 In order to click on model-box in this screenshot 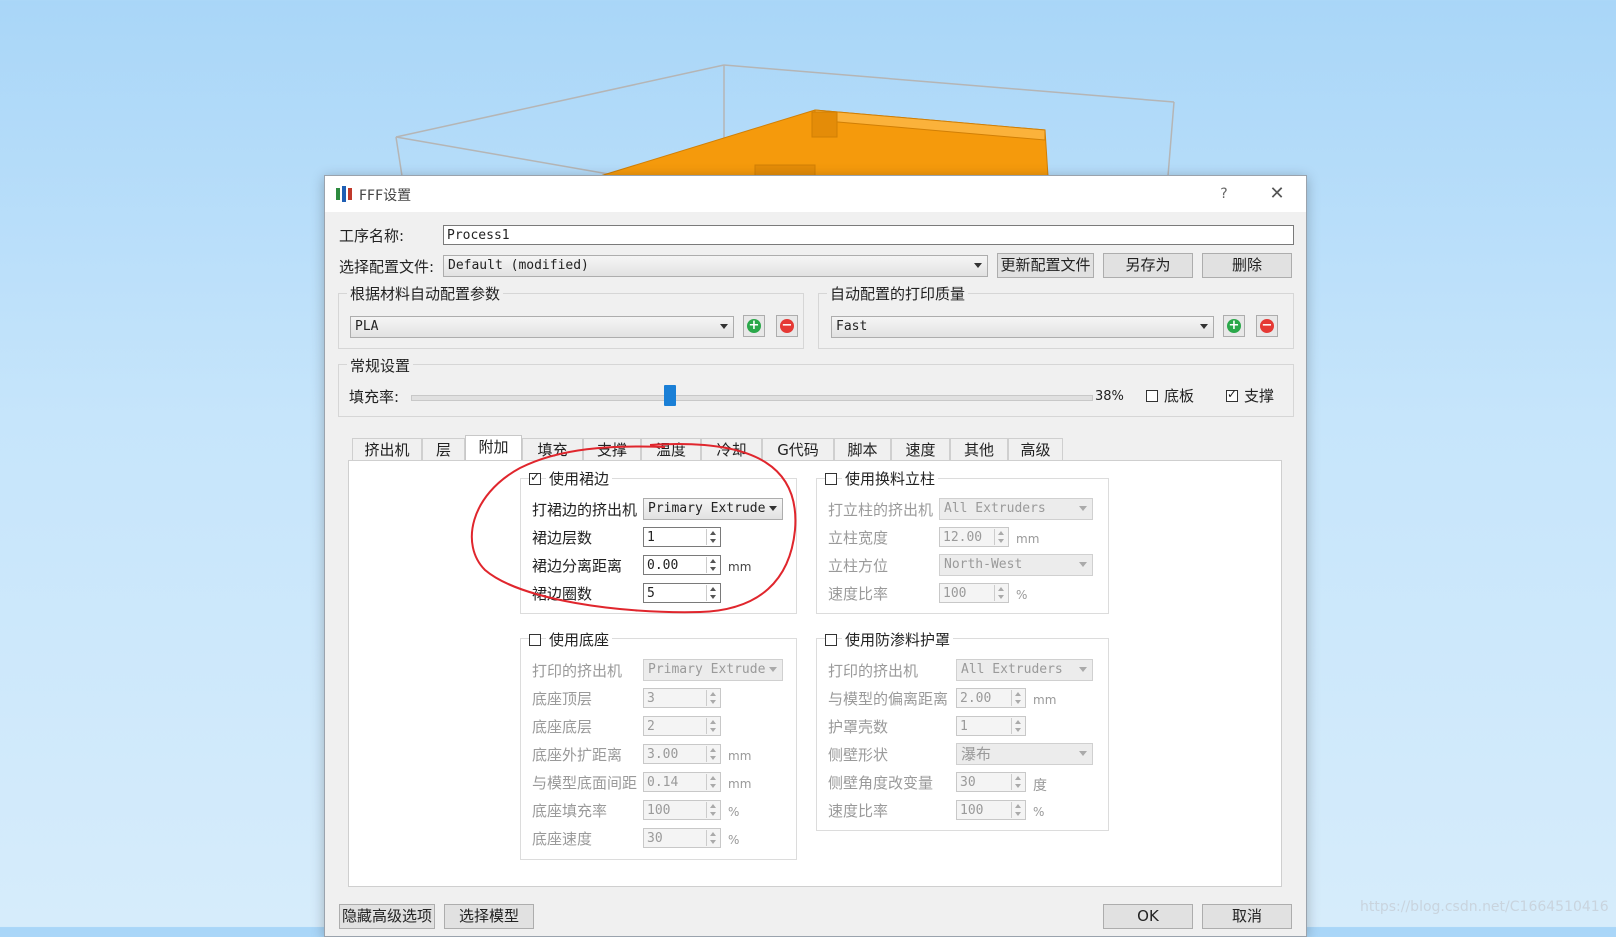, I will do `click(824, 143)`.